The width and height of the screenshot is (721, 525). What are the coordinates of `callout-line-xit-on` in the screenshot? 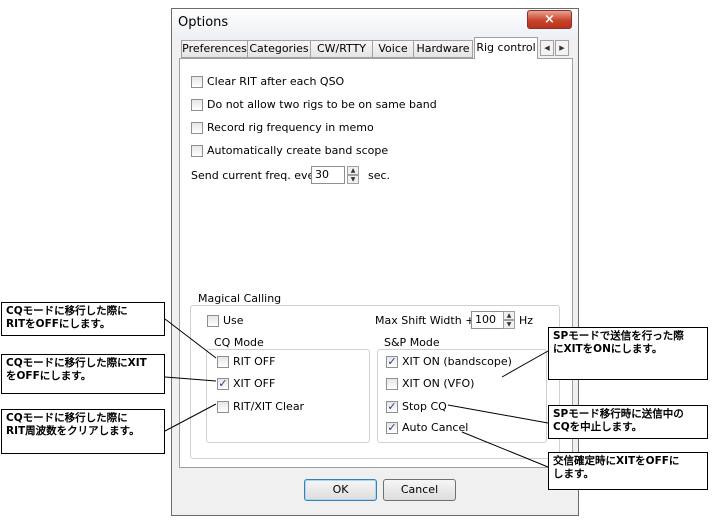 It's located at (525, 364).